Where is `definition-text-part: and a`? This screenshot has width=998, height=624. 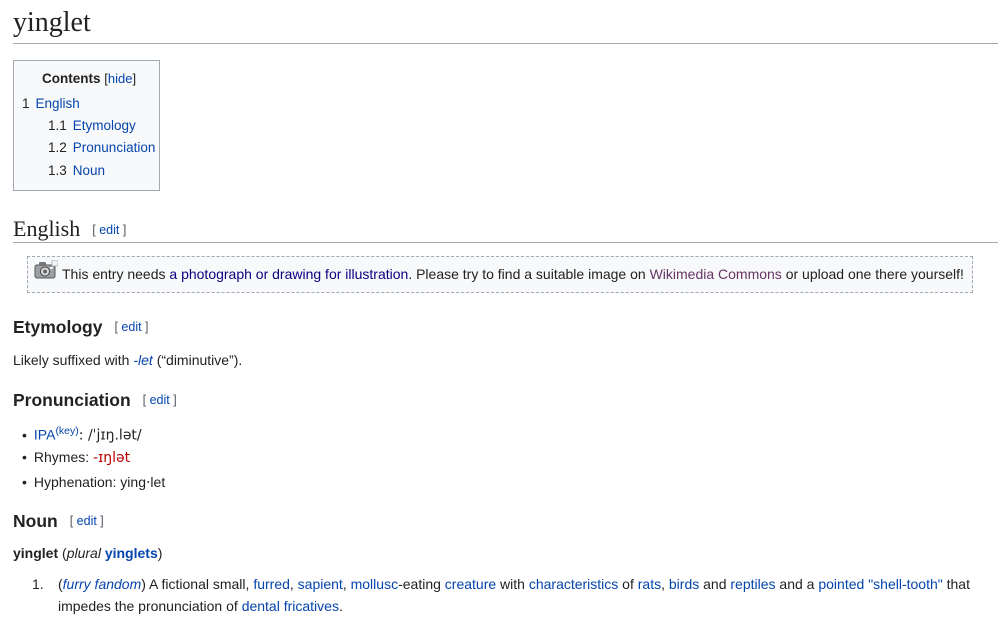 definition-text-part: and a is located at coordinates (797, 584).